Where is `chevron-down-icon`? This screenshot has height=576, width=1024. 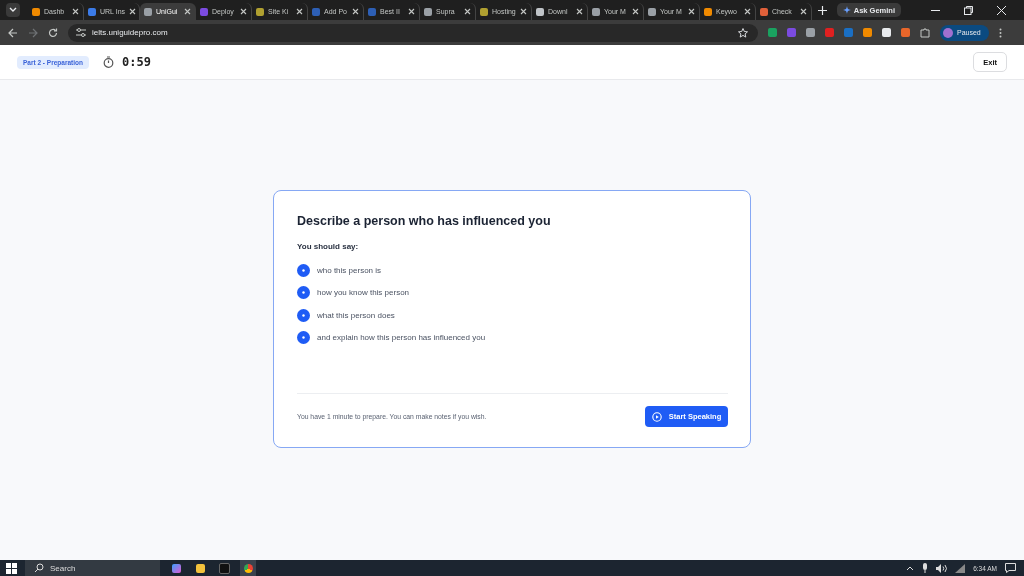 chevron-down-icon is located at coordinates (13, 10).